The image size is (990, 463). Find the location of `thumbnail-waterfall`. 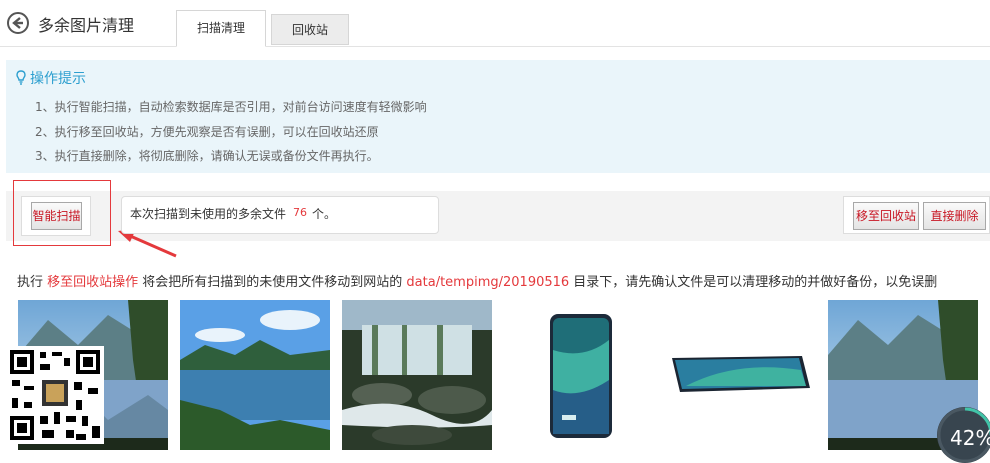

thumbnail-waterfall is located at coordinates (417, 375).